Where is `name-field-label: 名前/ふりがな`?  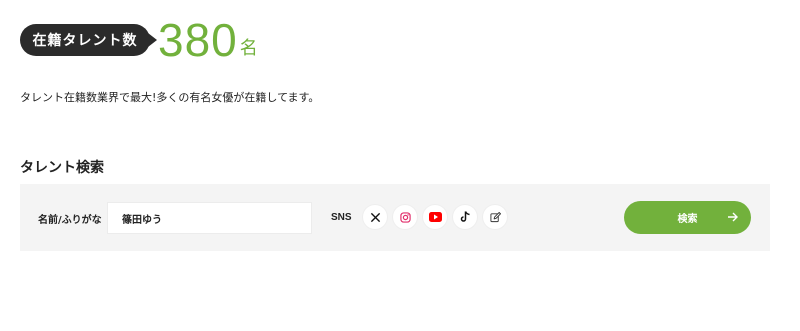
name-field-label: 名前/ふりがな is located at coordinates (70, 220).